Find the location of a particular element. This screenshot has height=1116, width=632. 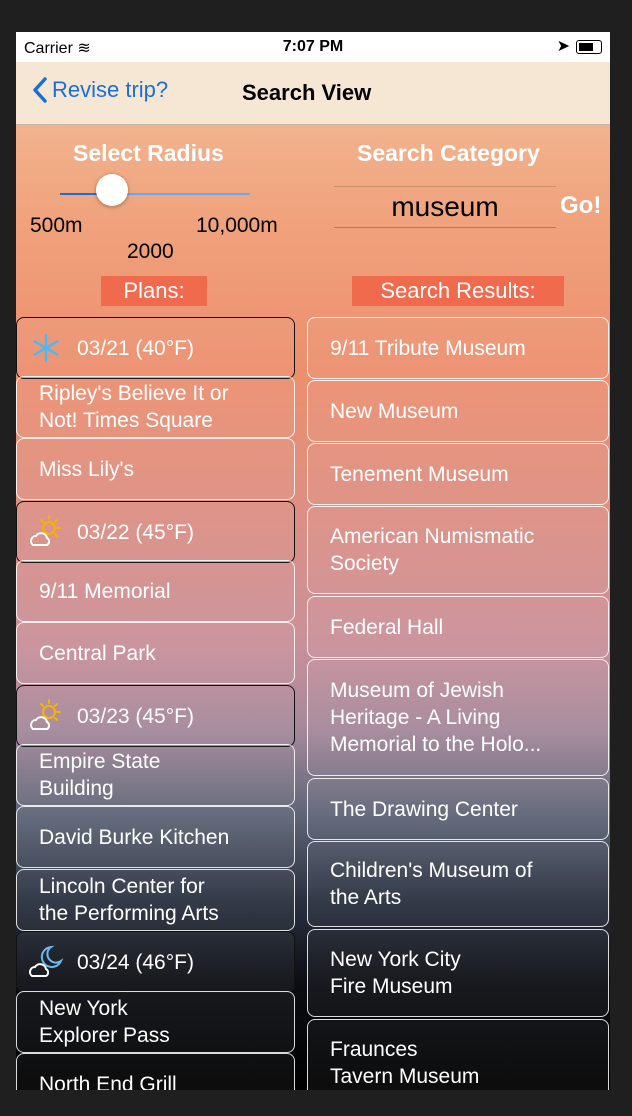

status-bar: Carrier ≋ 7:07 PM ➤ is located at coordinates (313, 47).